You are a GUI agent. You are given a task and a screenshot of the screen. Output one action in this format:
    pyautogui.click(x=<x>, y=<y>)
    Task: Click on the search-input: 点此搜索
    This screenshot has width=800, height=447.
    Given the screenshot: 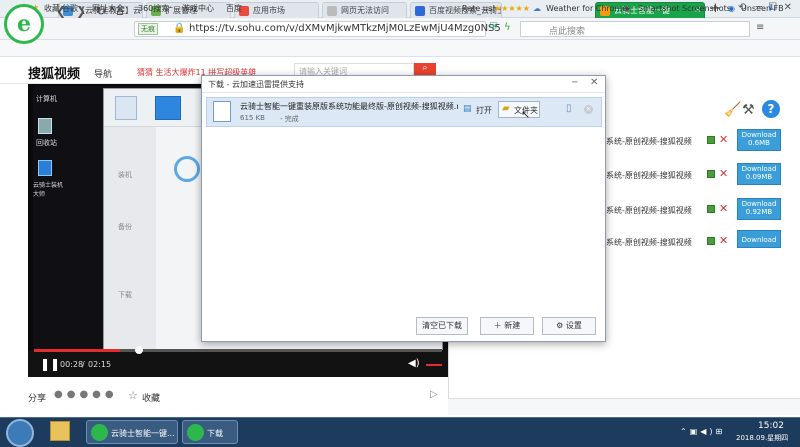 What is the action you would take?
    pyautogui.click(x=635, y=29)
    